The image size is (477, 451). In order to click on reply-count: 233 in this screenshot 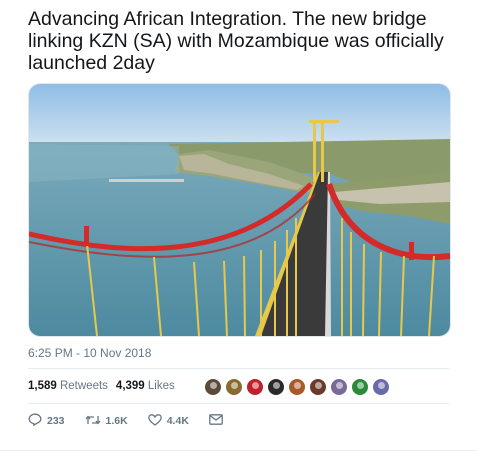, I will do `click(56, 421)`.